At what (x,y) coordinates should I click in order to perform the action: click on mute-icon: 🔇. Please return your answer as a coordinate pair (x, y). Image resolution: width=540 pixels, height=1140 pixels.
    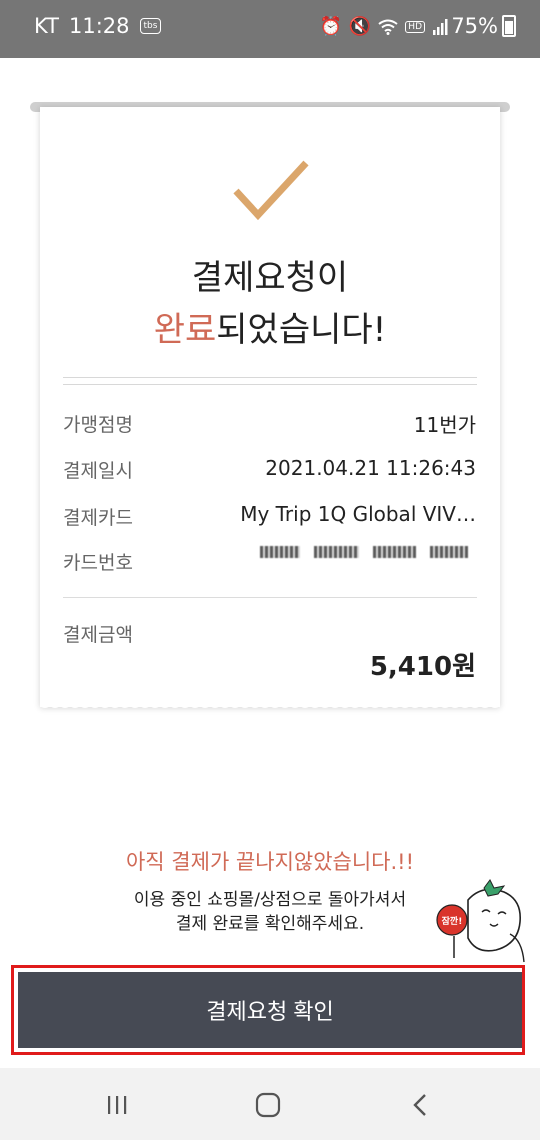
    Looking at the image, I should click on (360, 26).